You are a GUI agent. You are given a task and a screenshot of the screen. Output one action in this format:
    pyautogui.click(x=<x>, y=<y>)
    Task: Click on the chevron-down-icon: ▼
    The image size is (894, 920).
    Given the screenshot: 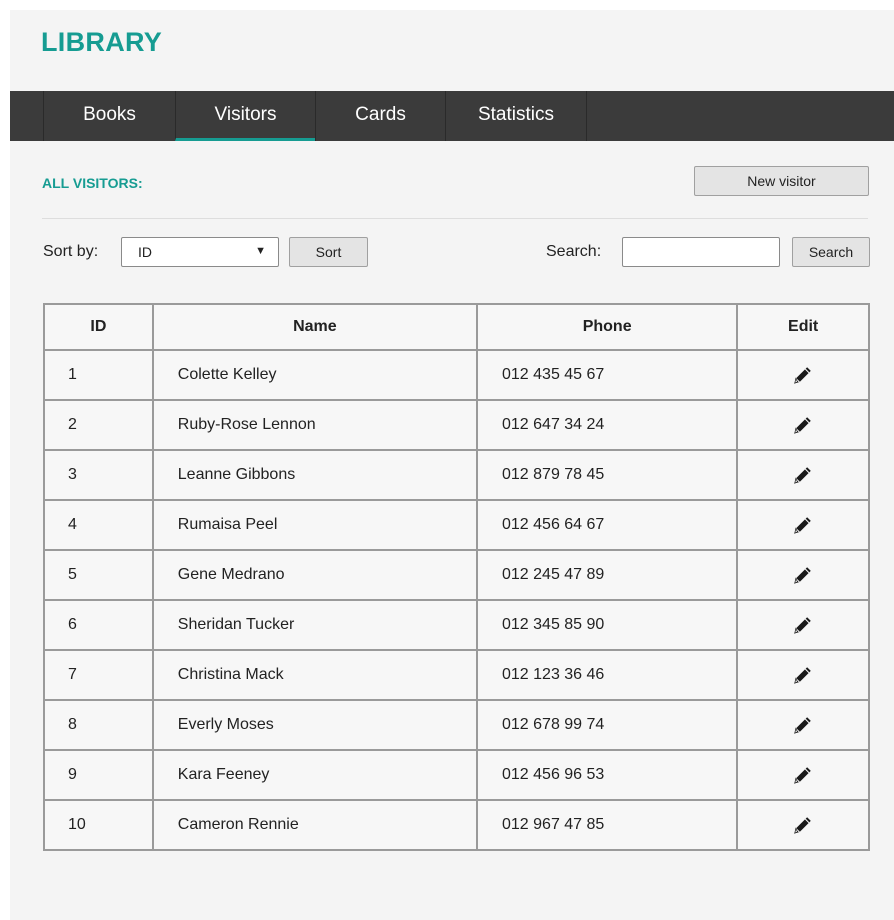 What is the action you would take?
    pyautogui.click(x=260, y=251)
    